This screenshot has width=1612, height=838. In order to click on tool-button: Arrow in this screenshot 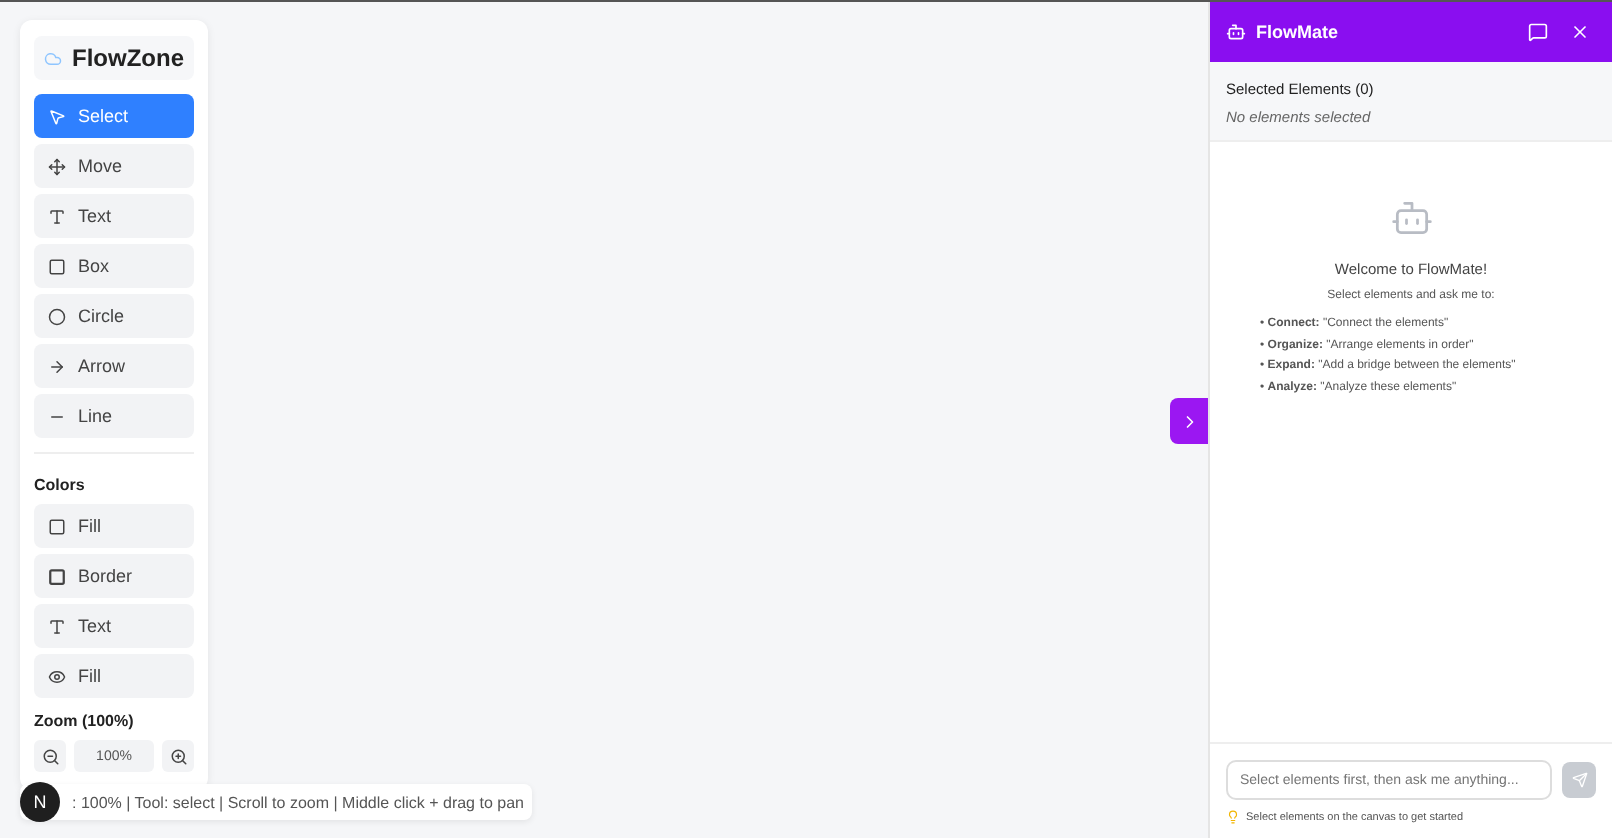, I will do `click(114, 366)`.